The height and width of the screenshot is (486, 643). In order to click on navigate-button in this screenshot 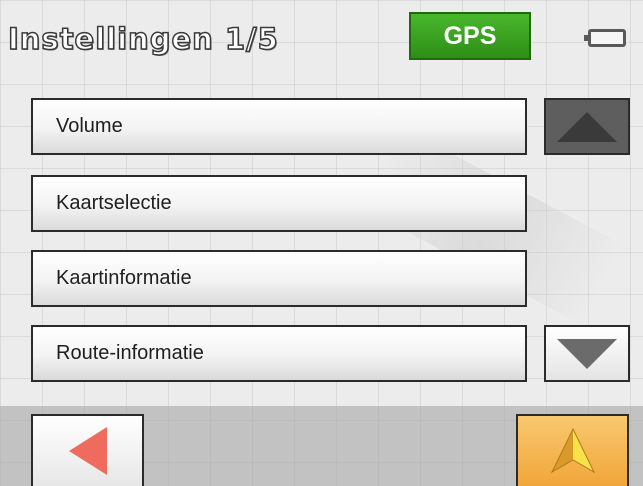, I will do `click(572, 450)`.